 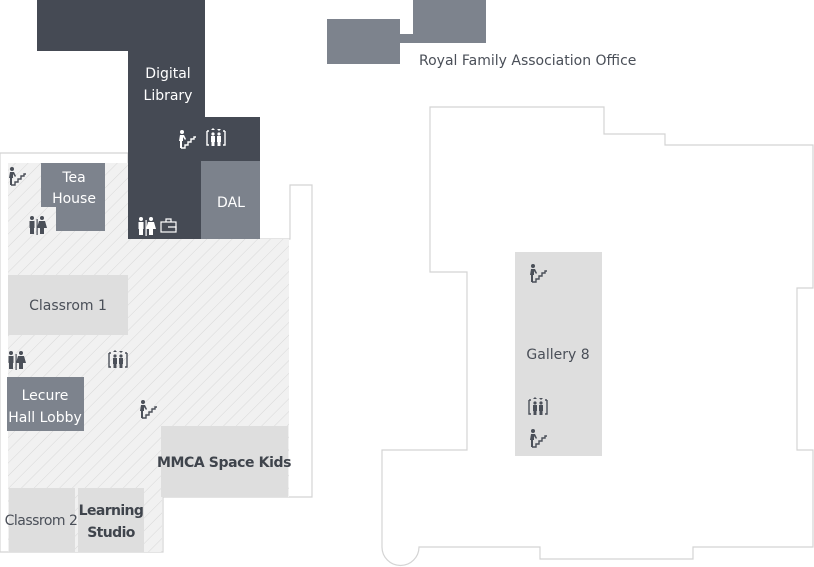 What do you see at coordinates (111, 533) in the screenshot?
I see `learning-studio-label: Studio` at bounding box center [111, 533].